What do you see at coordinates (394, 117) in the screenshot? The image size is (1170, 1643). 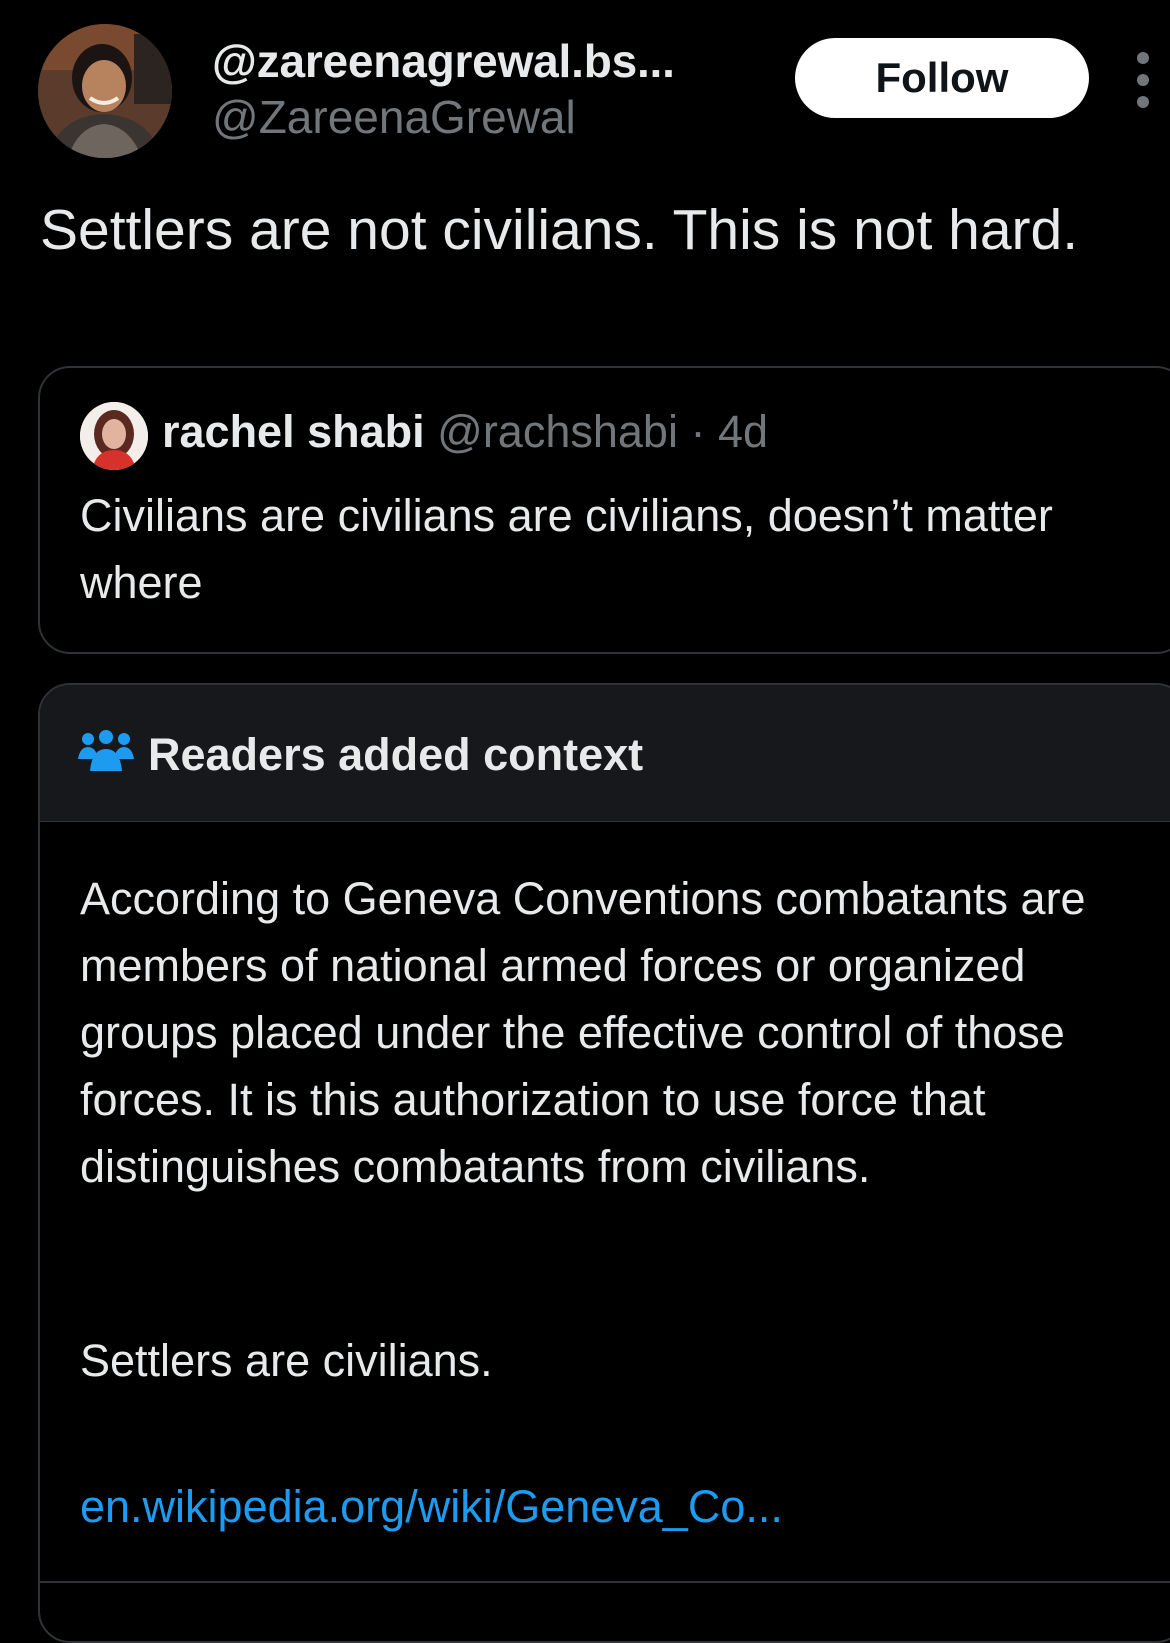 I see `author-handle: @ZareenaGrewal` at bounding box center [394, 117].